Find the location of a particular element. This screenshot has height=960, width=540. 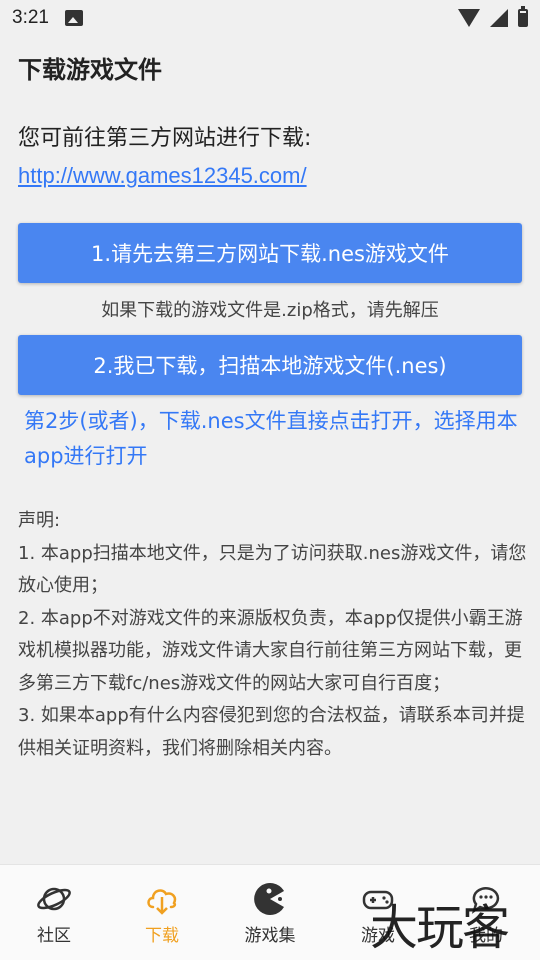

wifi-icon is located at coordinates (469, 18).